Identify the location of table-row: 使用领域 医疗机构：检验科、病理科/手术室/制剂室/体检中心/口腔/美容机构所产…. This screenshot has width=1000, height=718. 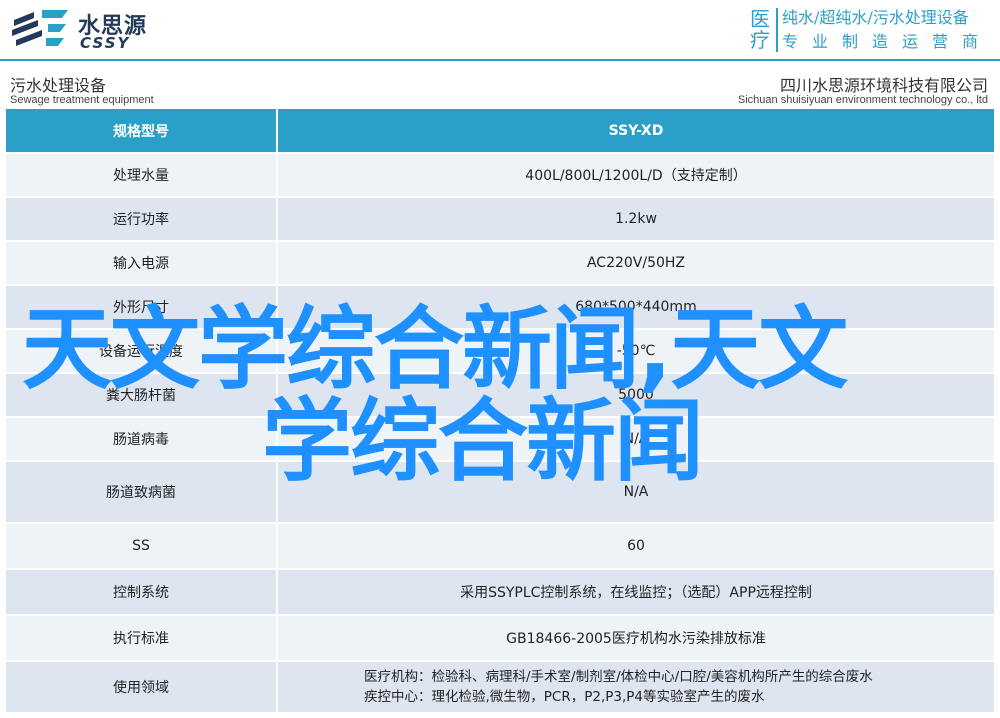
(500, 687).